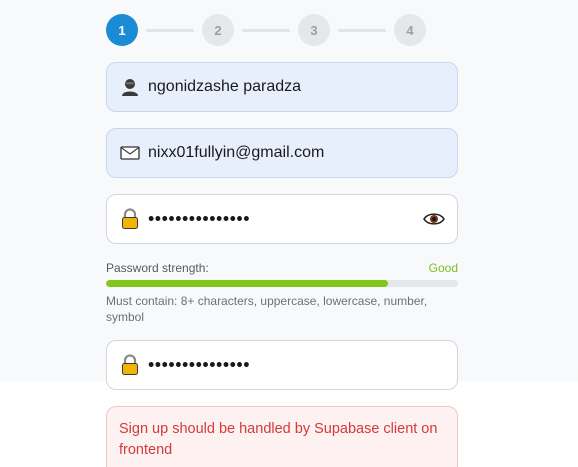 The height and width of the screenshot is (467, 578). Describe the element at coordinates (236, 152) in the screenshot. I see `email-value: nixx01fullyin@gmail.com` at that location.